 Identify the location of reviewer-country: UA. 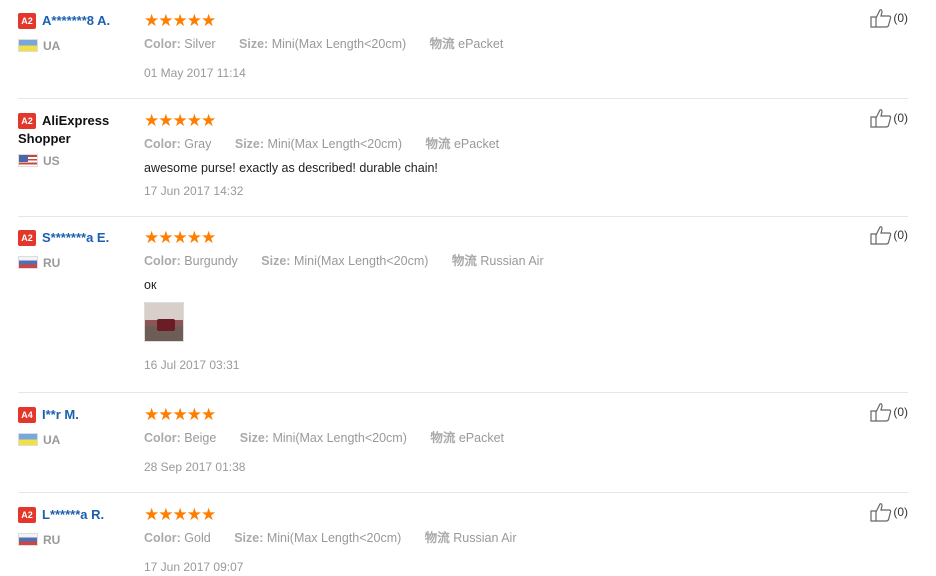
(79, 46).